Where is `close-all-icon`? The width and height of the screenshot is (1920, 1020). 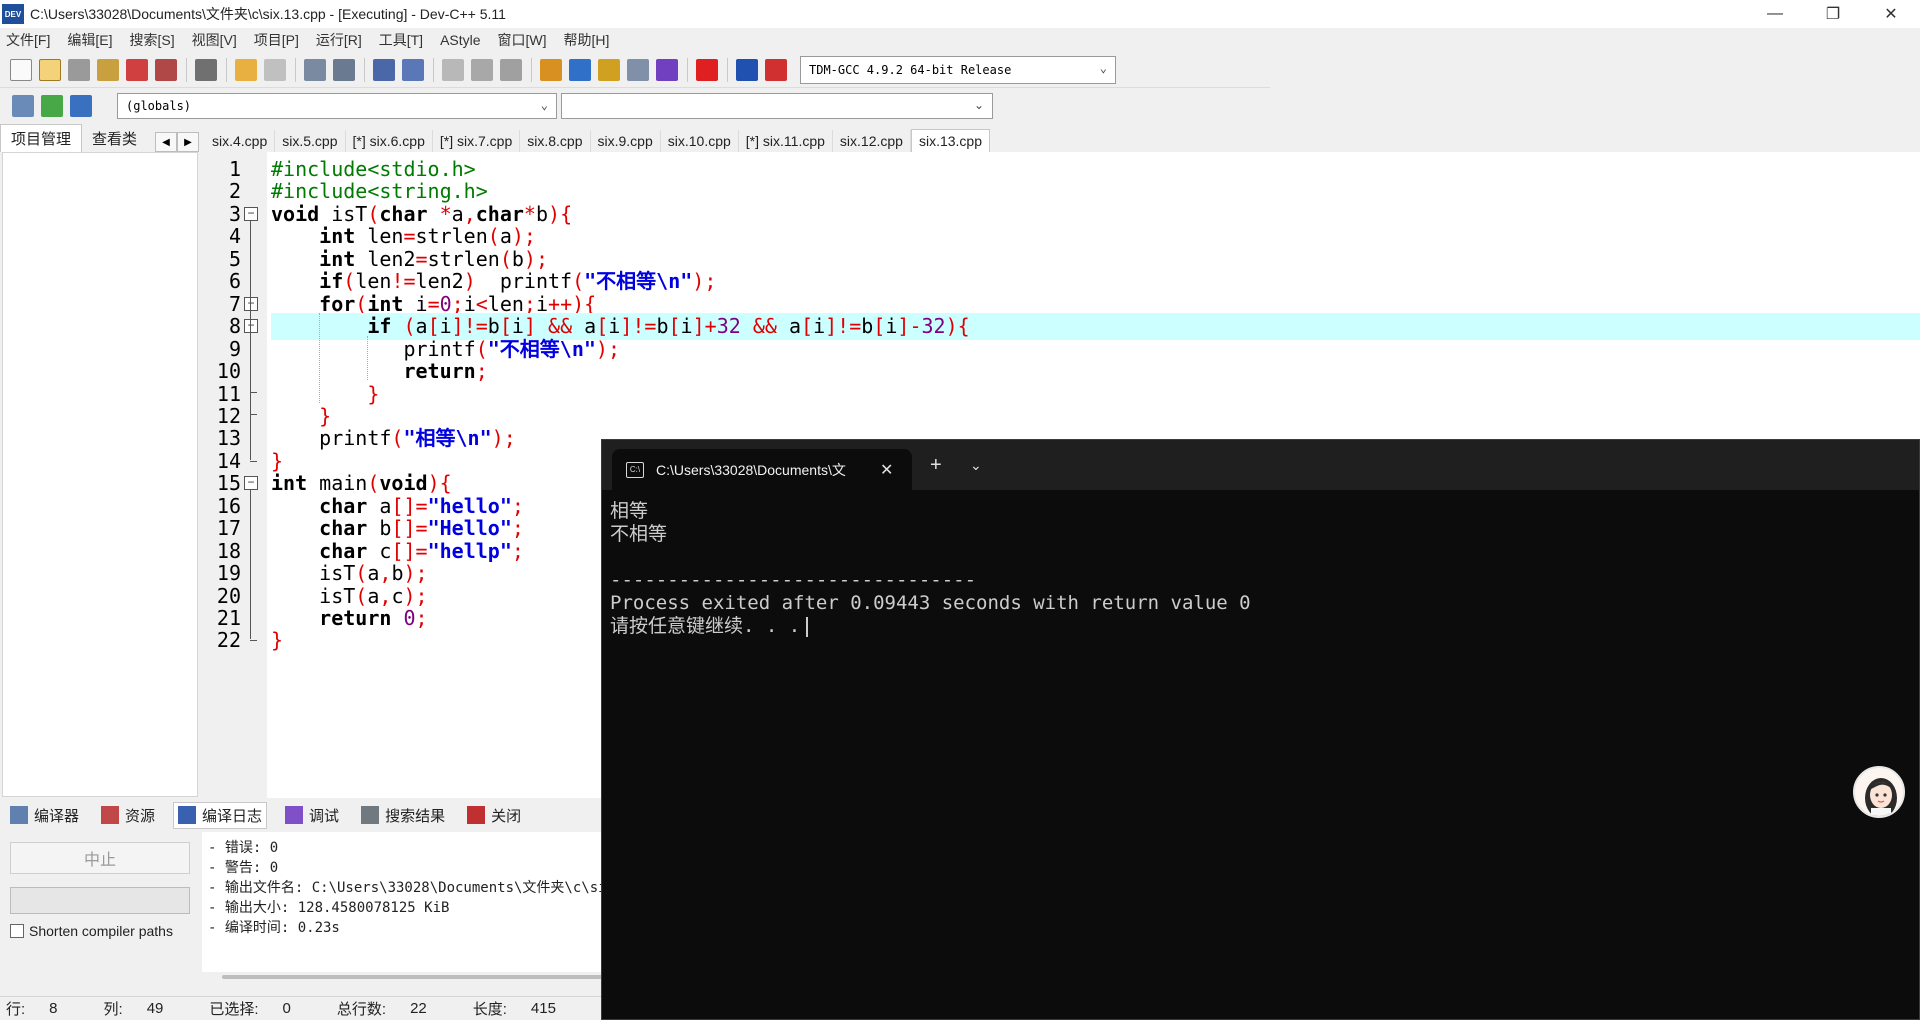 close-all-icon is located at coordinates (166, 69).